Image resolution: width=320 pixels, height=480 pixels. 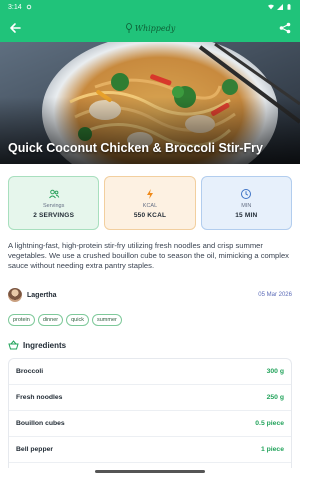 What do you see at coordinates (150, 424) in the screenshot?
I see `ingredient-row: Bouillon cubes 0.5 piece` at bounding box center [150, 424].